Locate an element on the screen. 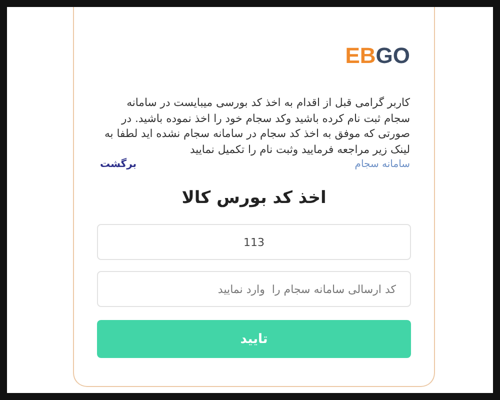 The image size is (500, 400). back-link: برگشت is located at coordinates (118, 164).